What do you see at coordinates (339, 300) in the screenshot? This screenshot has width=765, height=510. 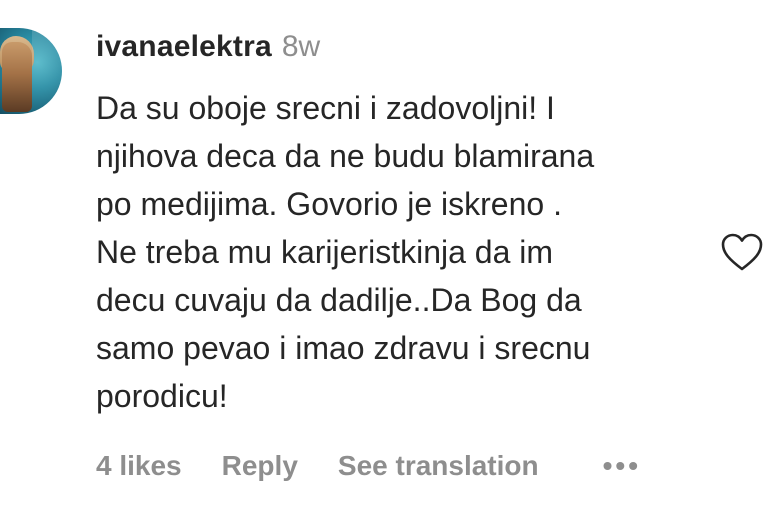 I see `comment-line: decu cuvaju da dadilje..Da Bog da` at bounding box center [339, 300].